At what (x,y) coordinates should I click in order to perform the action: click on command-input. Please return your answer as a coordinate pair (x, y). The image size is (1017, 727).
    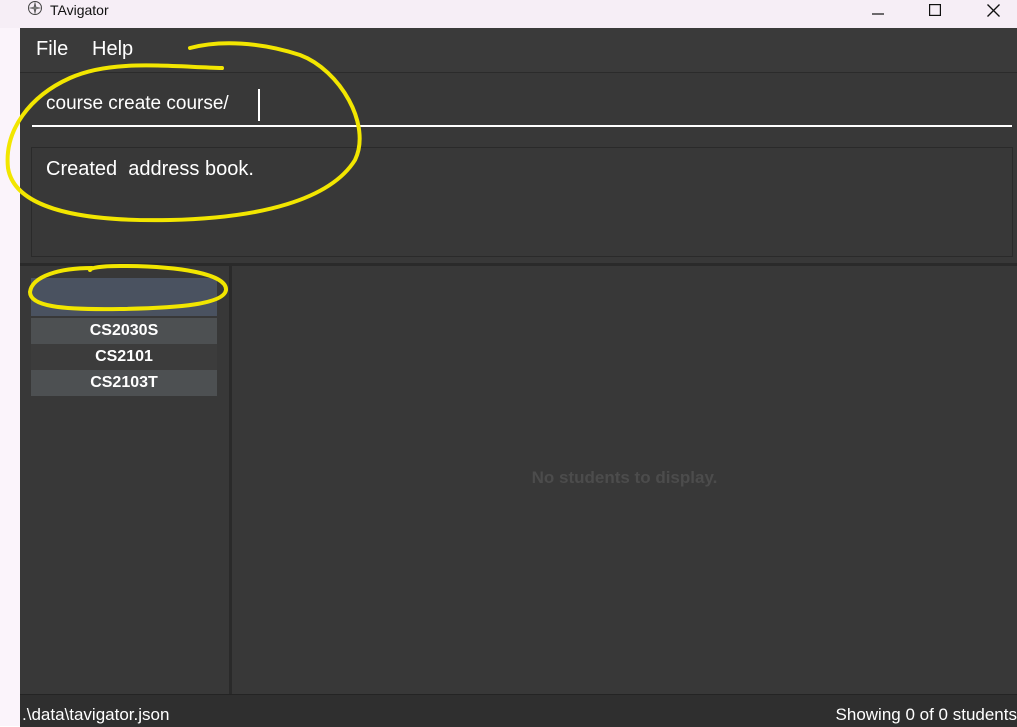
    Looking at the image, I should click on (522, 105).